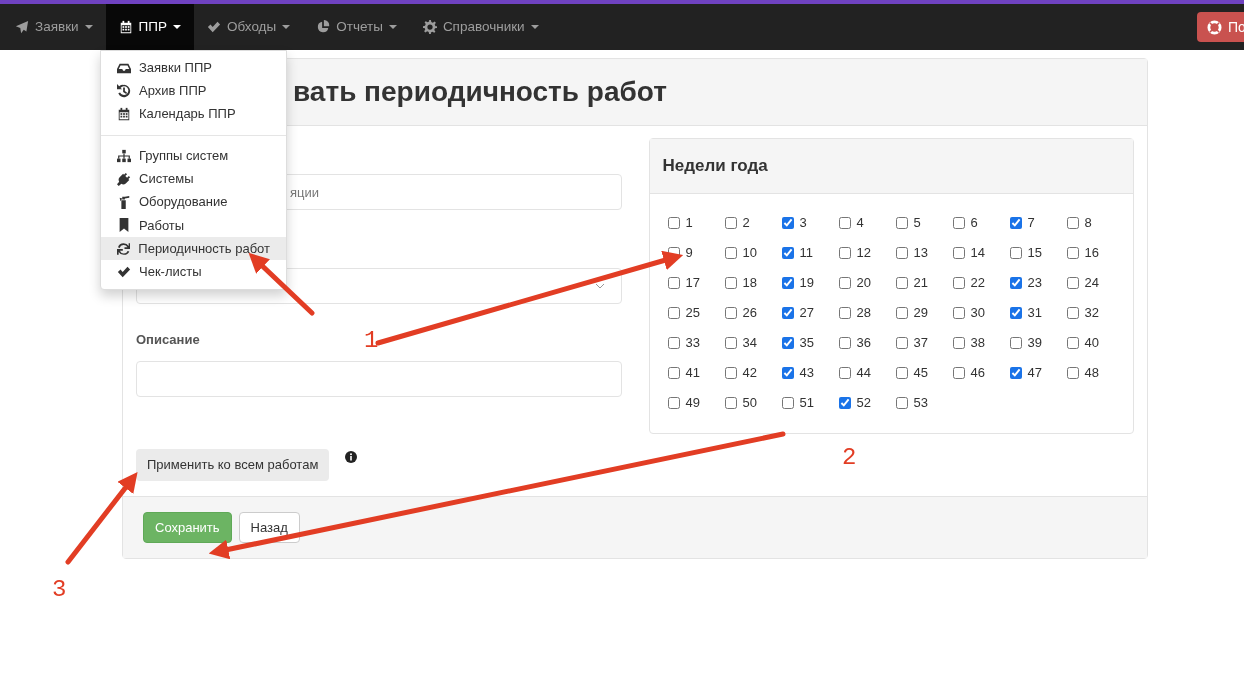 This screenshot has width=1244, height=693. Describe the element at coordinates (124, 248) in the screenshot. I see `refresh-icon` at that location.